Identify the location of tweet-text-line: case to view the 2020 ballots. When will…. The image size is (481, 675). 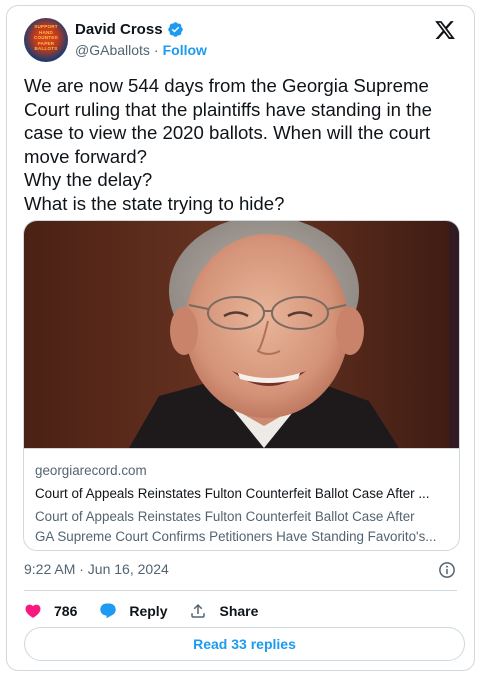
(227, 133).